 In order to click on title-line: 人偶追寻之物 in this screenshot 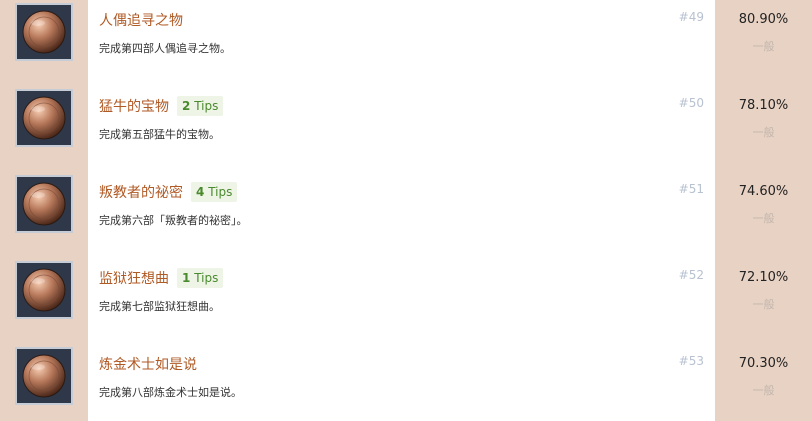, I will do `click(141, 20)`.